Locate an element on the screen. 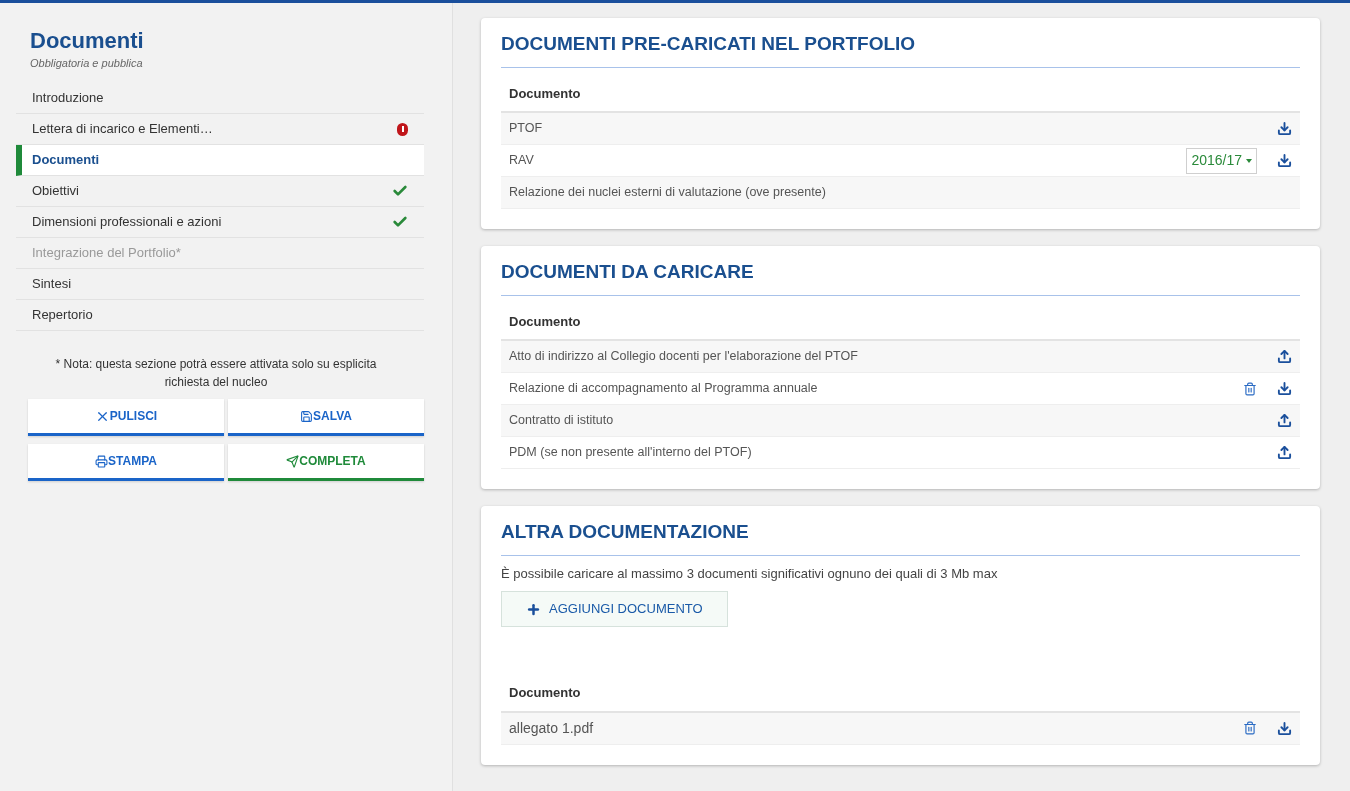  document-name: Relazione di accompagnamento al Programma annuale is located at coordinates (664, 389).